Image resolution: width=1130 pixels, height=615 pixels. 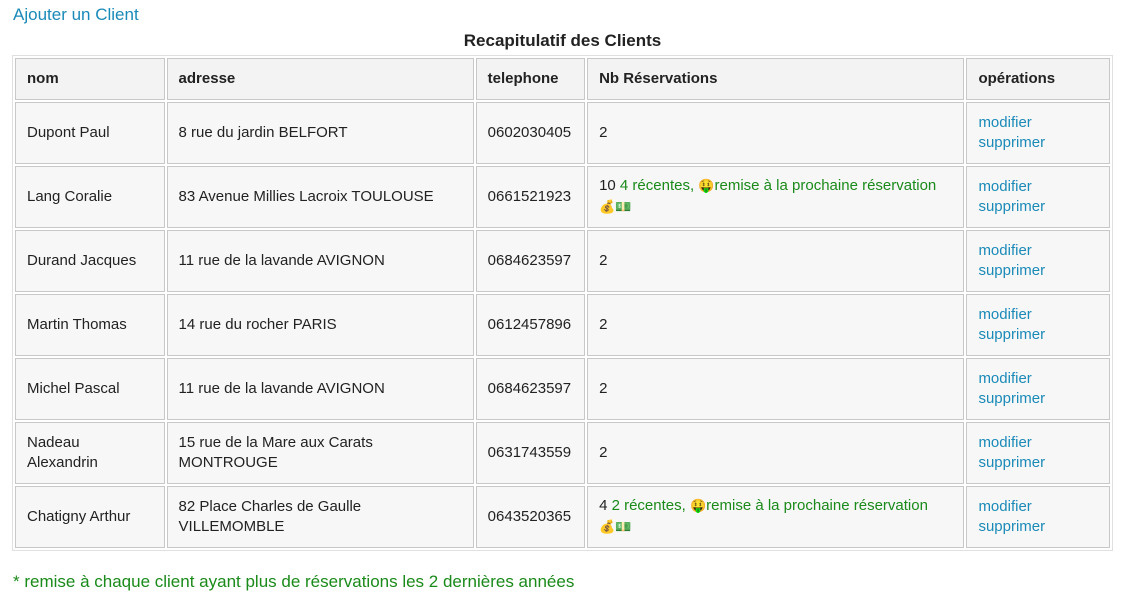 I want to click on client-phone: 0631743559, so click(x=530, y=453).